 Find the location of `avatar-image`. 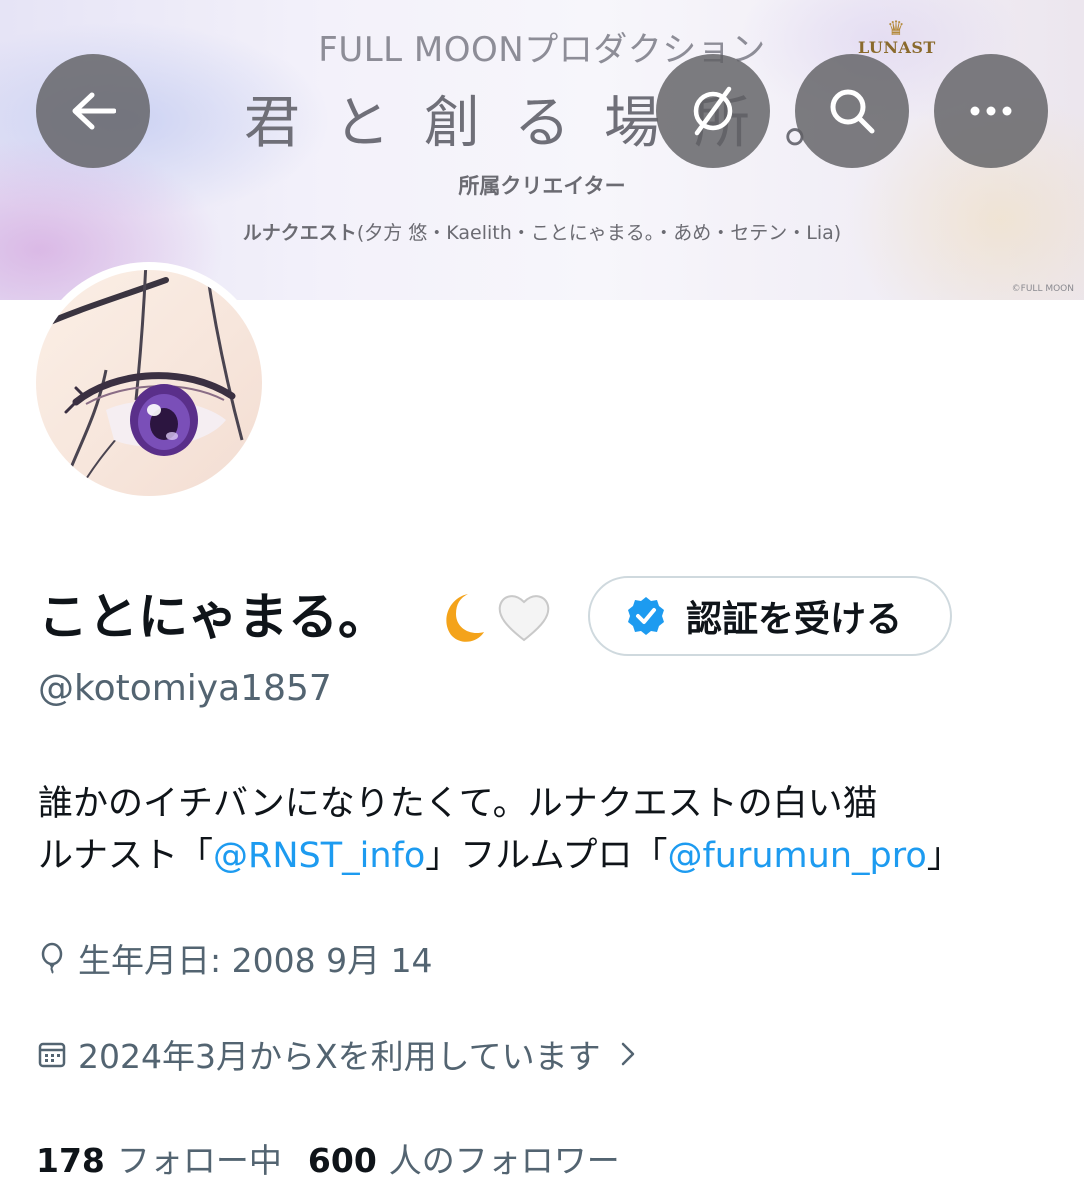

avatar-image is located at coordinates (149, 383).